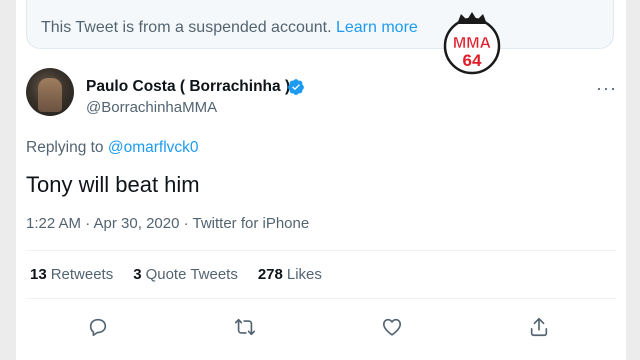 The image size is (640, 360). I want to click on reply-button, so click(98, 327).